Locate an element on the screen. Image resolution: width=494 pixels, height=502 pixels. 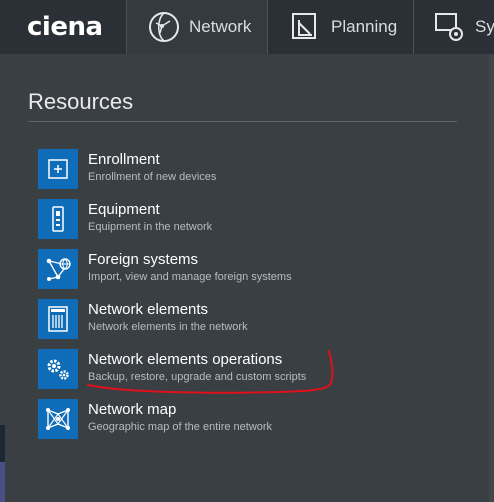
equipment-icon is located at coordinates (58, 219).